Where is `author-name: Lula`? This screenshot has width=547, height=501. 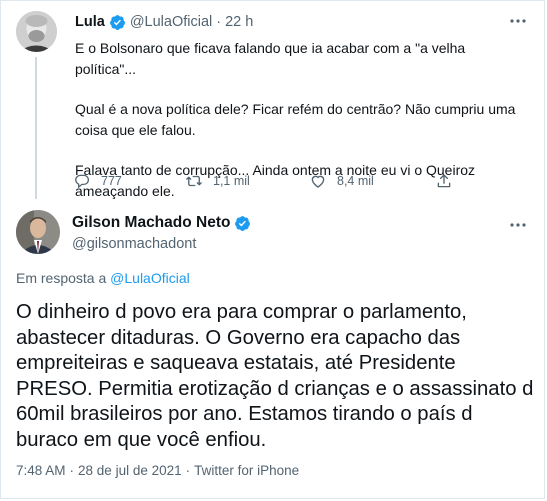 author-name: Lula is located at coordinates (90, 22).